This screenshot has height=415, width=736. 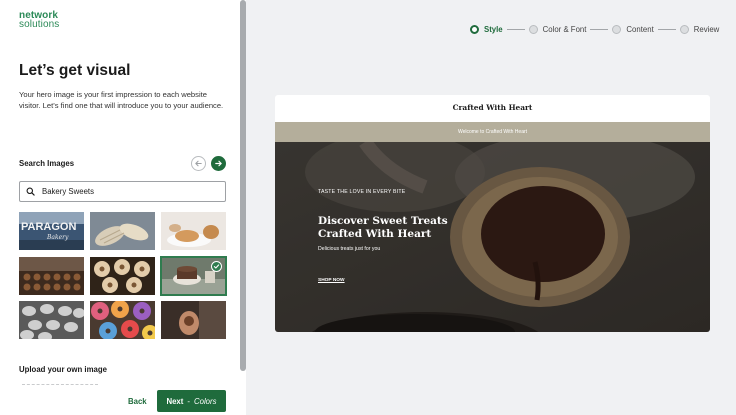 What do you see at coordinates (63, 369) in the screenshot?
I see `upload-image-label: Upload your own image` at bounding box center [63, 369].